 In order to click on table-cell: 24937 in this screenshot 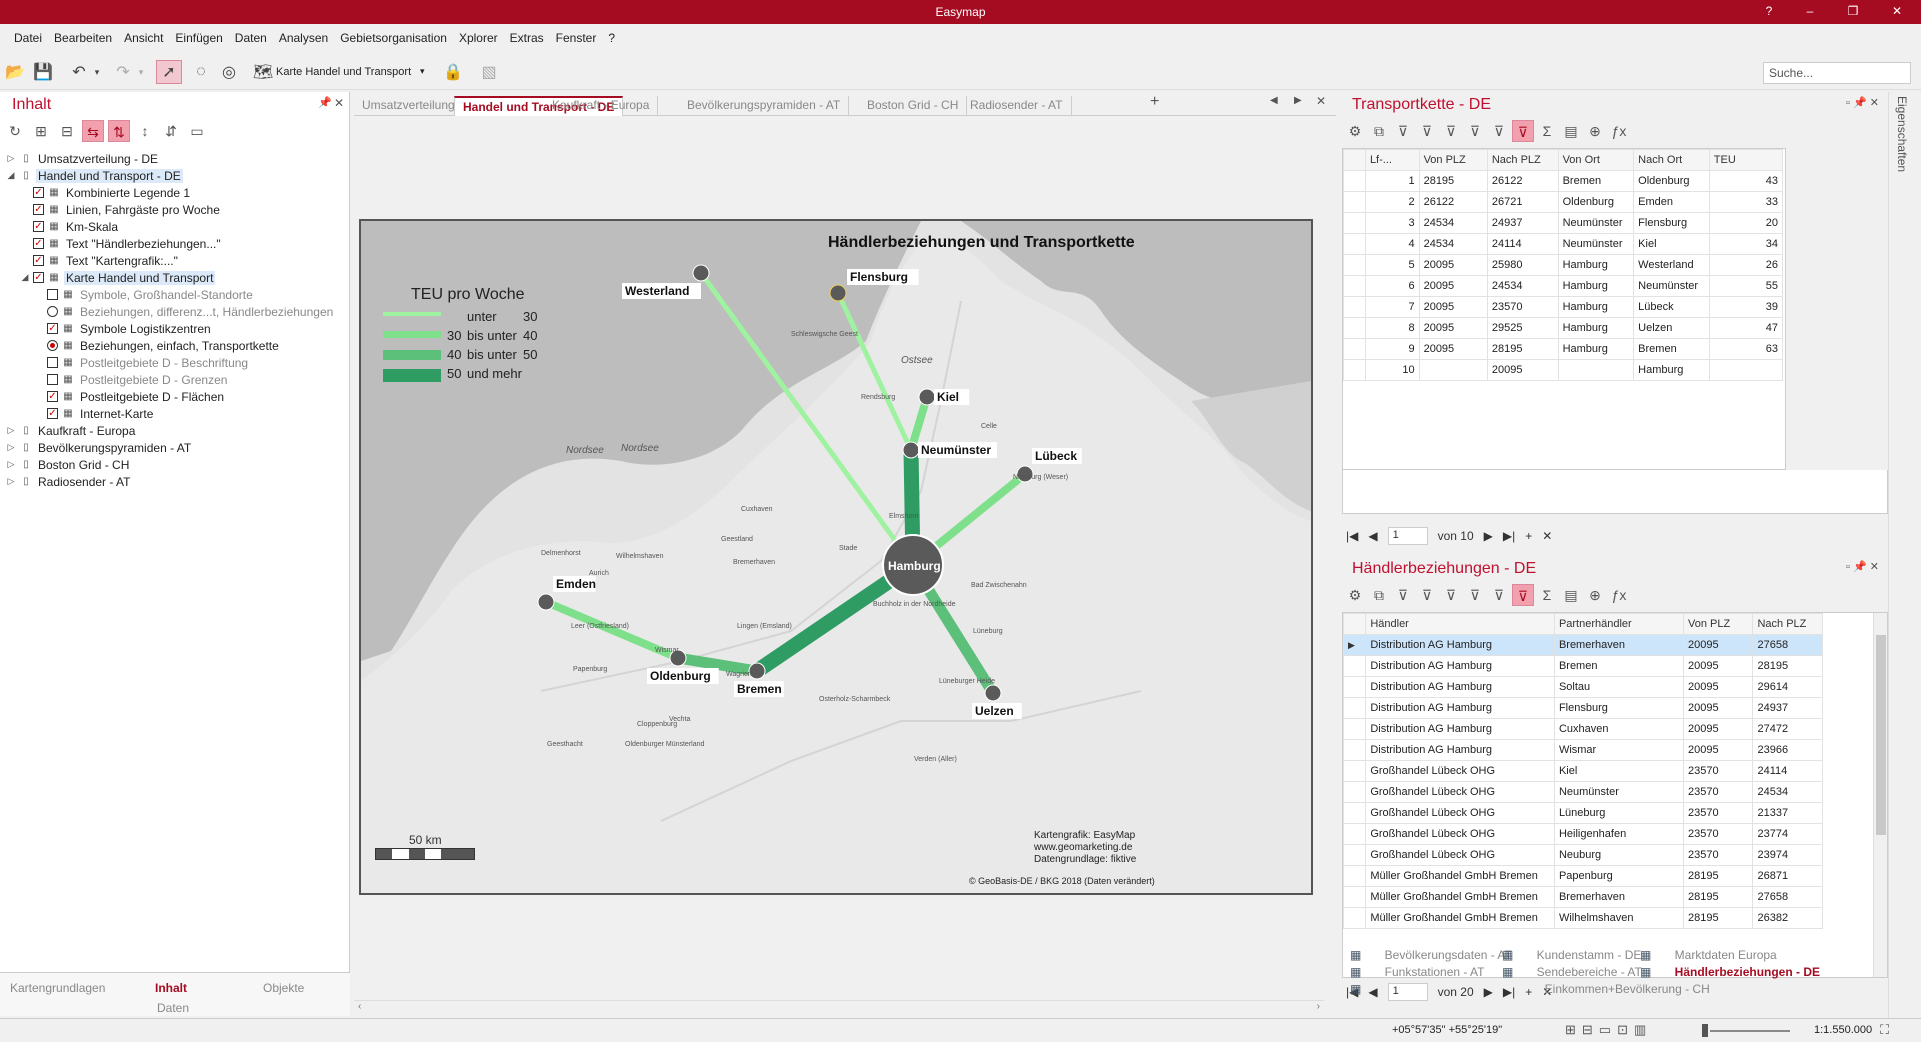, I will do `click(1522, 223)`.